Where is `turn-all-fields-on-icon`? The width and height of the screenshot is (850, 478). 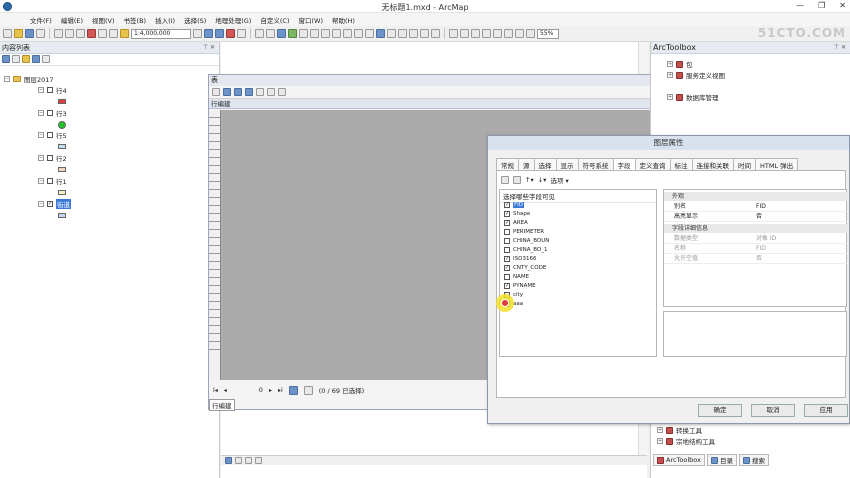 turn-all-fields-on-icon is located at coordinates (505, 180).